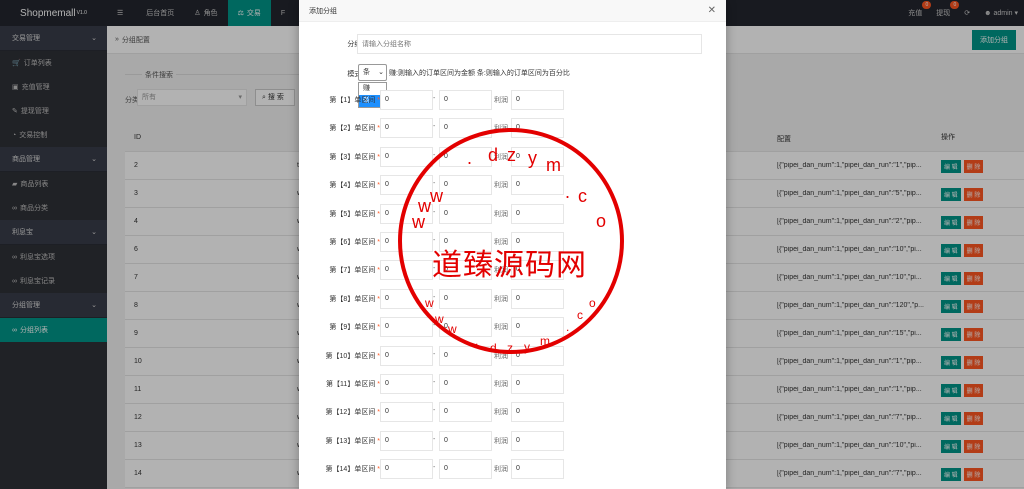 The image size is (1024, 489). I want to click on range-label: 第【1】单区间 *, so click(354, 100).